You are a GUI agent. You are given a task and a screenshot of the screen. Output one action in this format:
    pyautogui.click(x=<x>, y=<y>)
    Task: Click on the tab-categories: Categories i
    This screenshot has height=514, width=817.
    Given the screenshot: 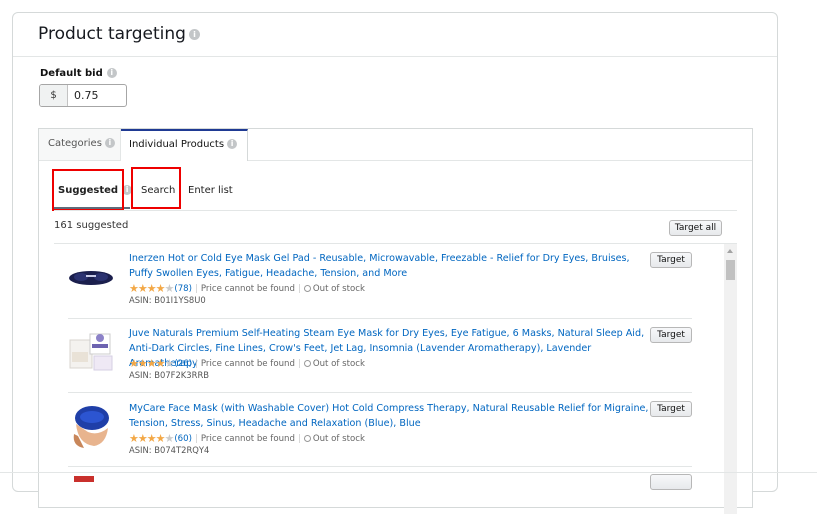 What is the action you would take?
    pyautogui.click(x=80, y=144)
    